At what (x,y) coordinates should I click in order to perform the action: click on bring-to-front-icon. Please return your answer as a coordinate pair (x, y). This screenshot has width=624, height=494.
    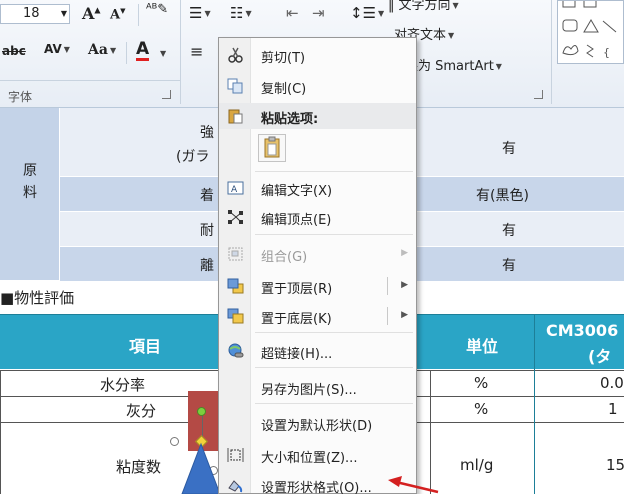
    Looking at the image, I should click on (235, 286).